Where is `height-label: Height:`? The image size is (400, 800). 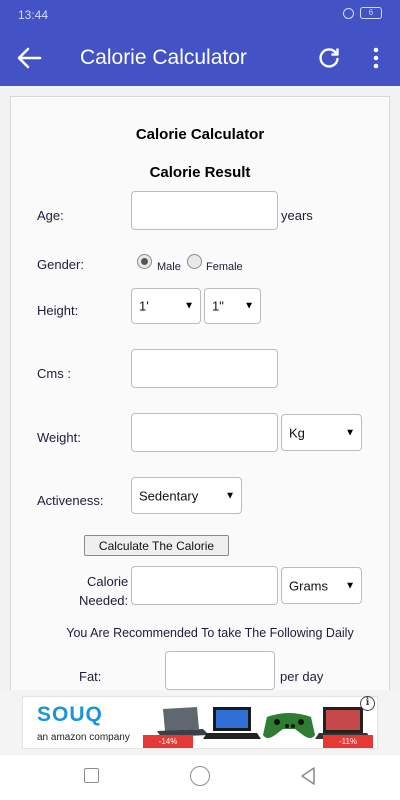
height-label: Height: is located at coordinates (58, 310).